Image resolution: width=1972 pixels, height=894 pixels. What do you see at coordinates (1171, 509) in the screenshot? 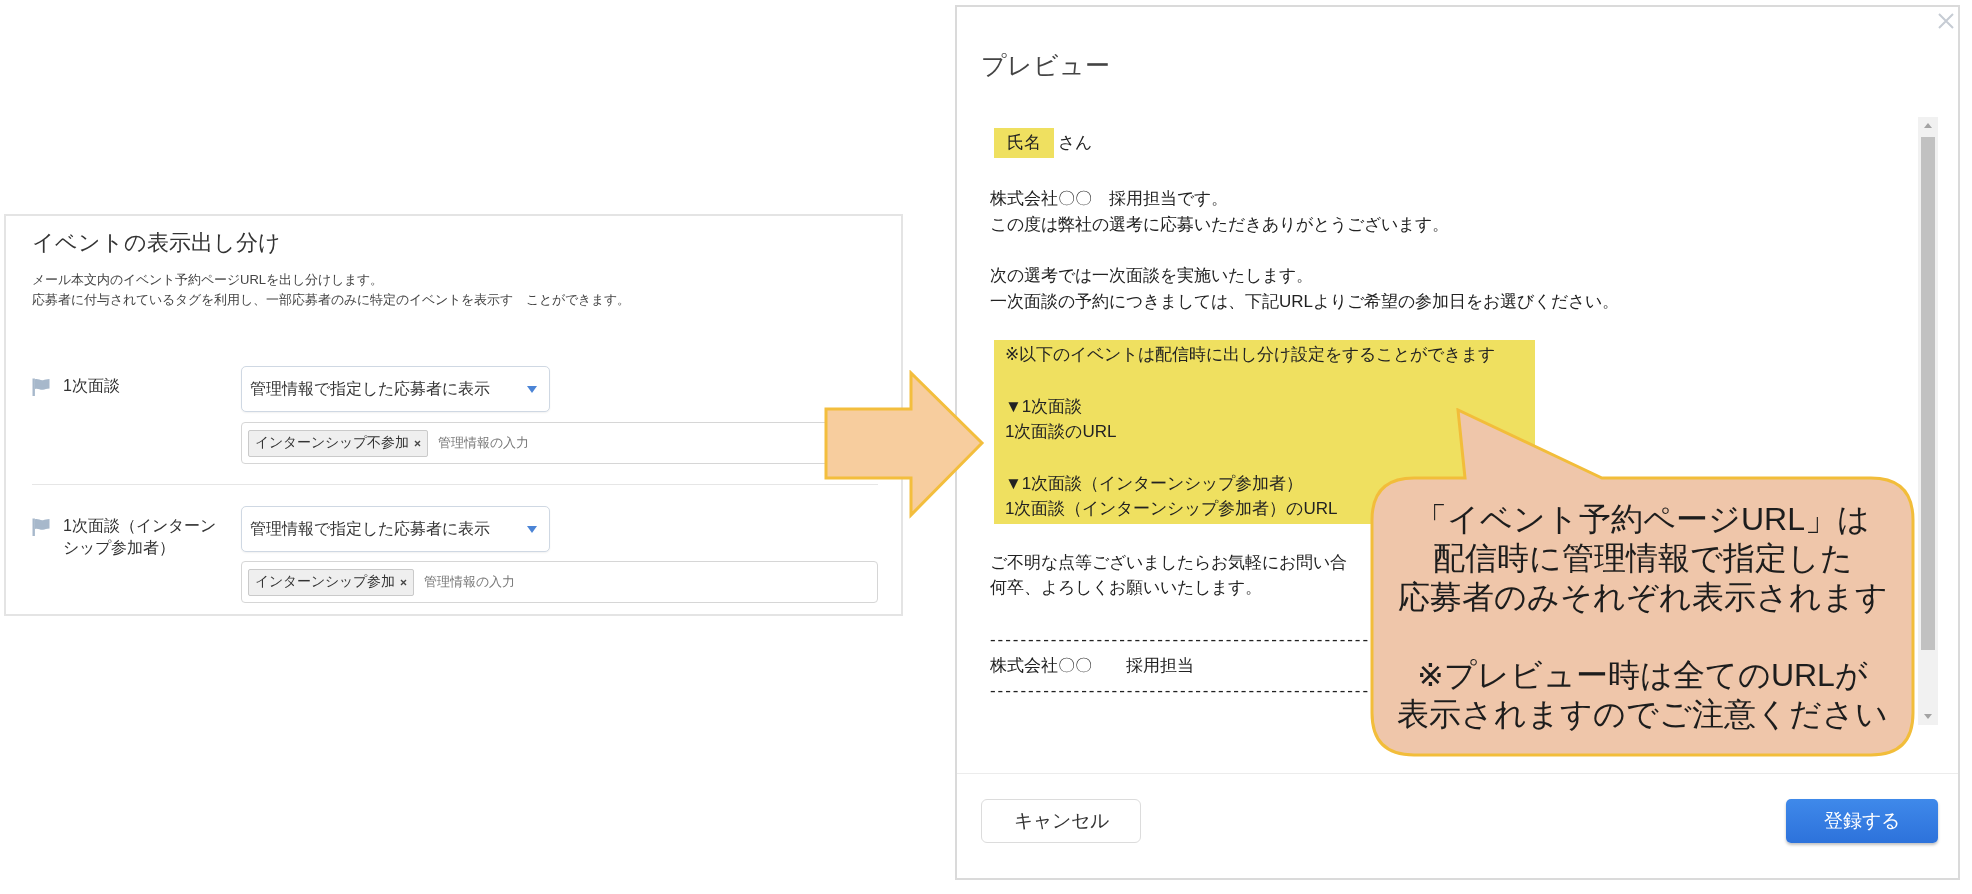
I see `email-text: 1次面談（インターンシップ参加者）のURL` at bounding box center [1171, 509].